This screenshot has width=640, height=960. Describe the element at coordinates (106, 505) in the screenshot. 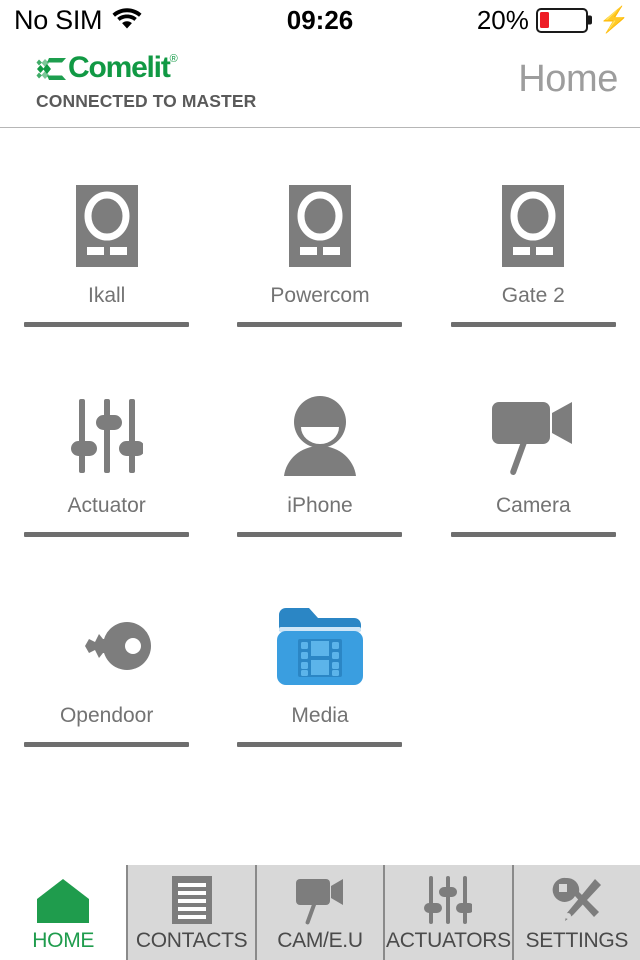

I see `grid-item-label: Actuator` at that location.